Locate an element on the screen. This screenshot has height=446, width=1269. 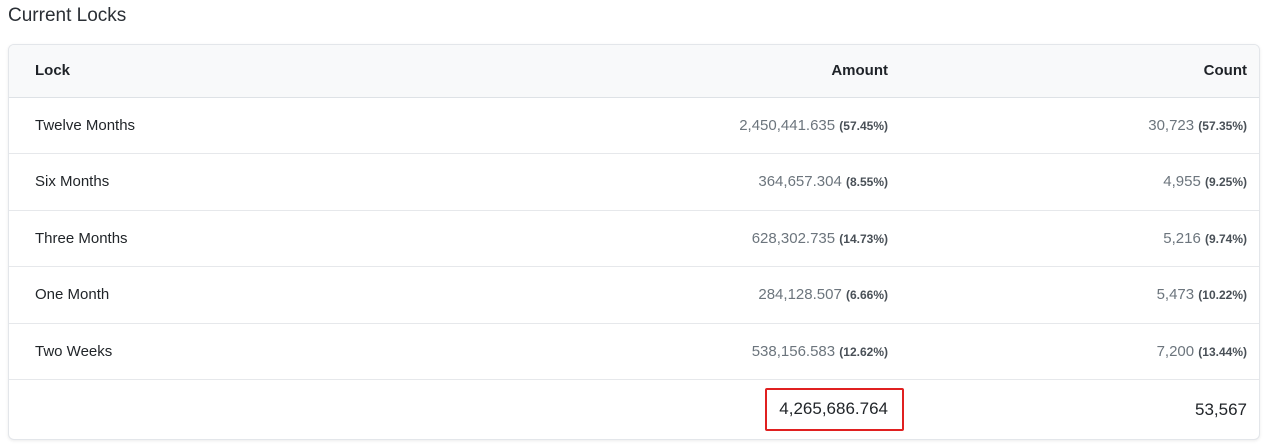
table-header-row: Lock Amount Count is located at coordinates (634, 71).